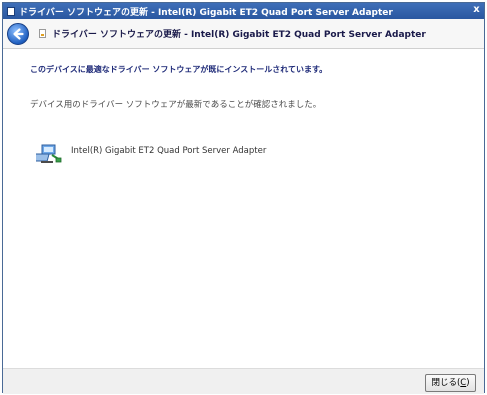 The image size is (487, 395). What do you see at coordinates (476, 10) in the screenshot?
I see `close-icon: x` at bounding box center [476, 10].